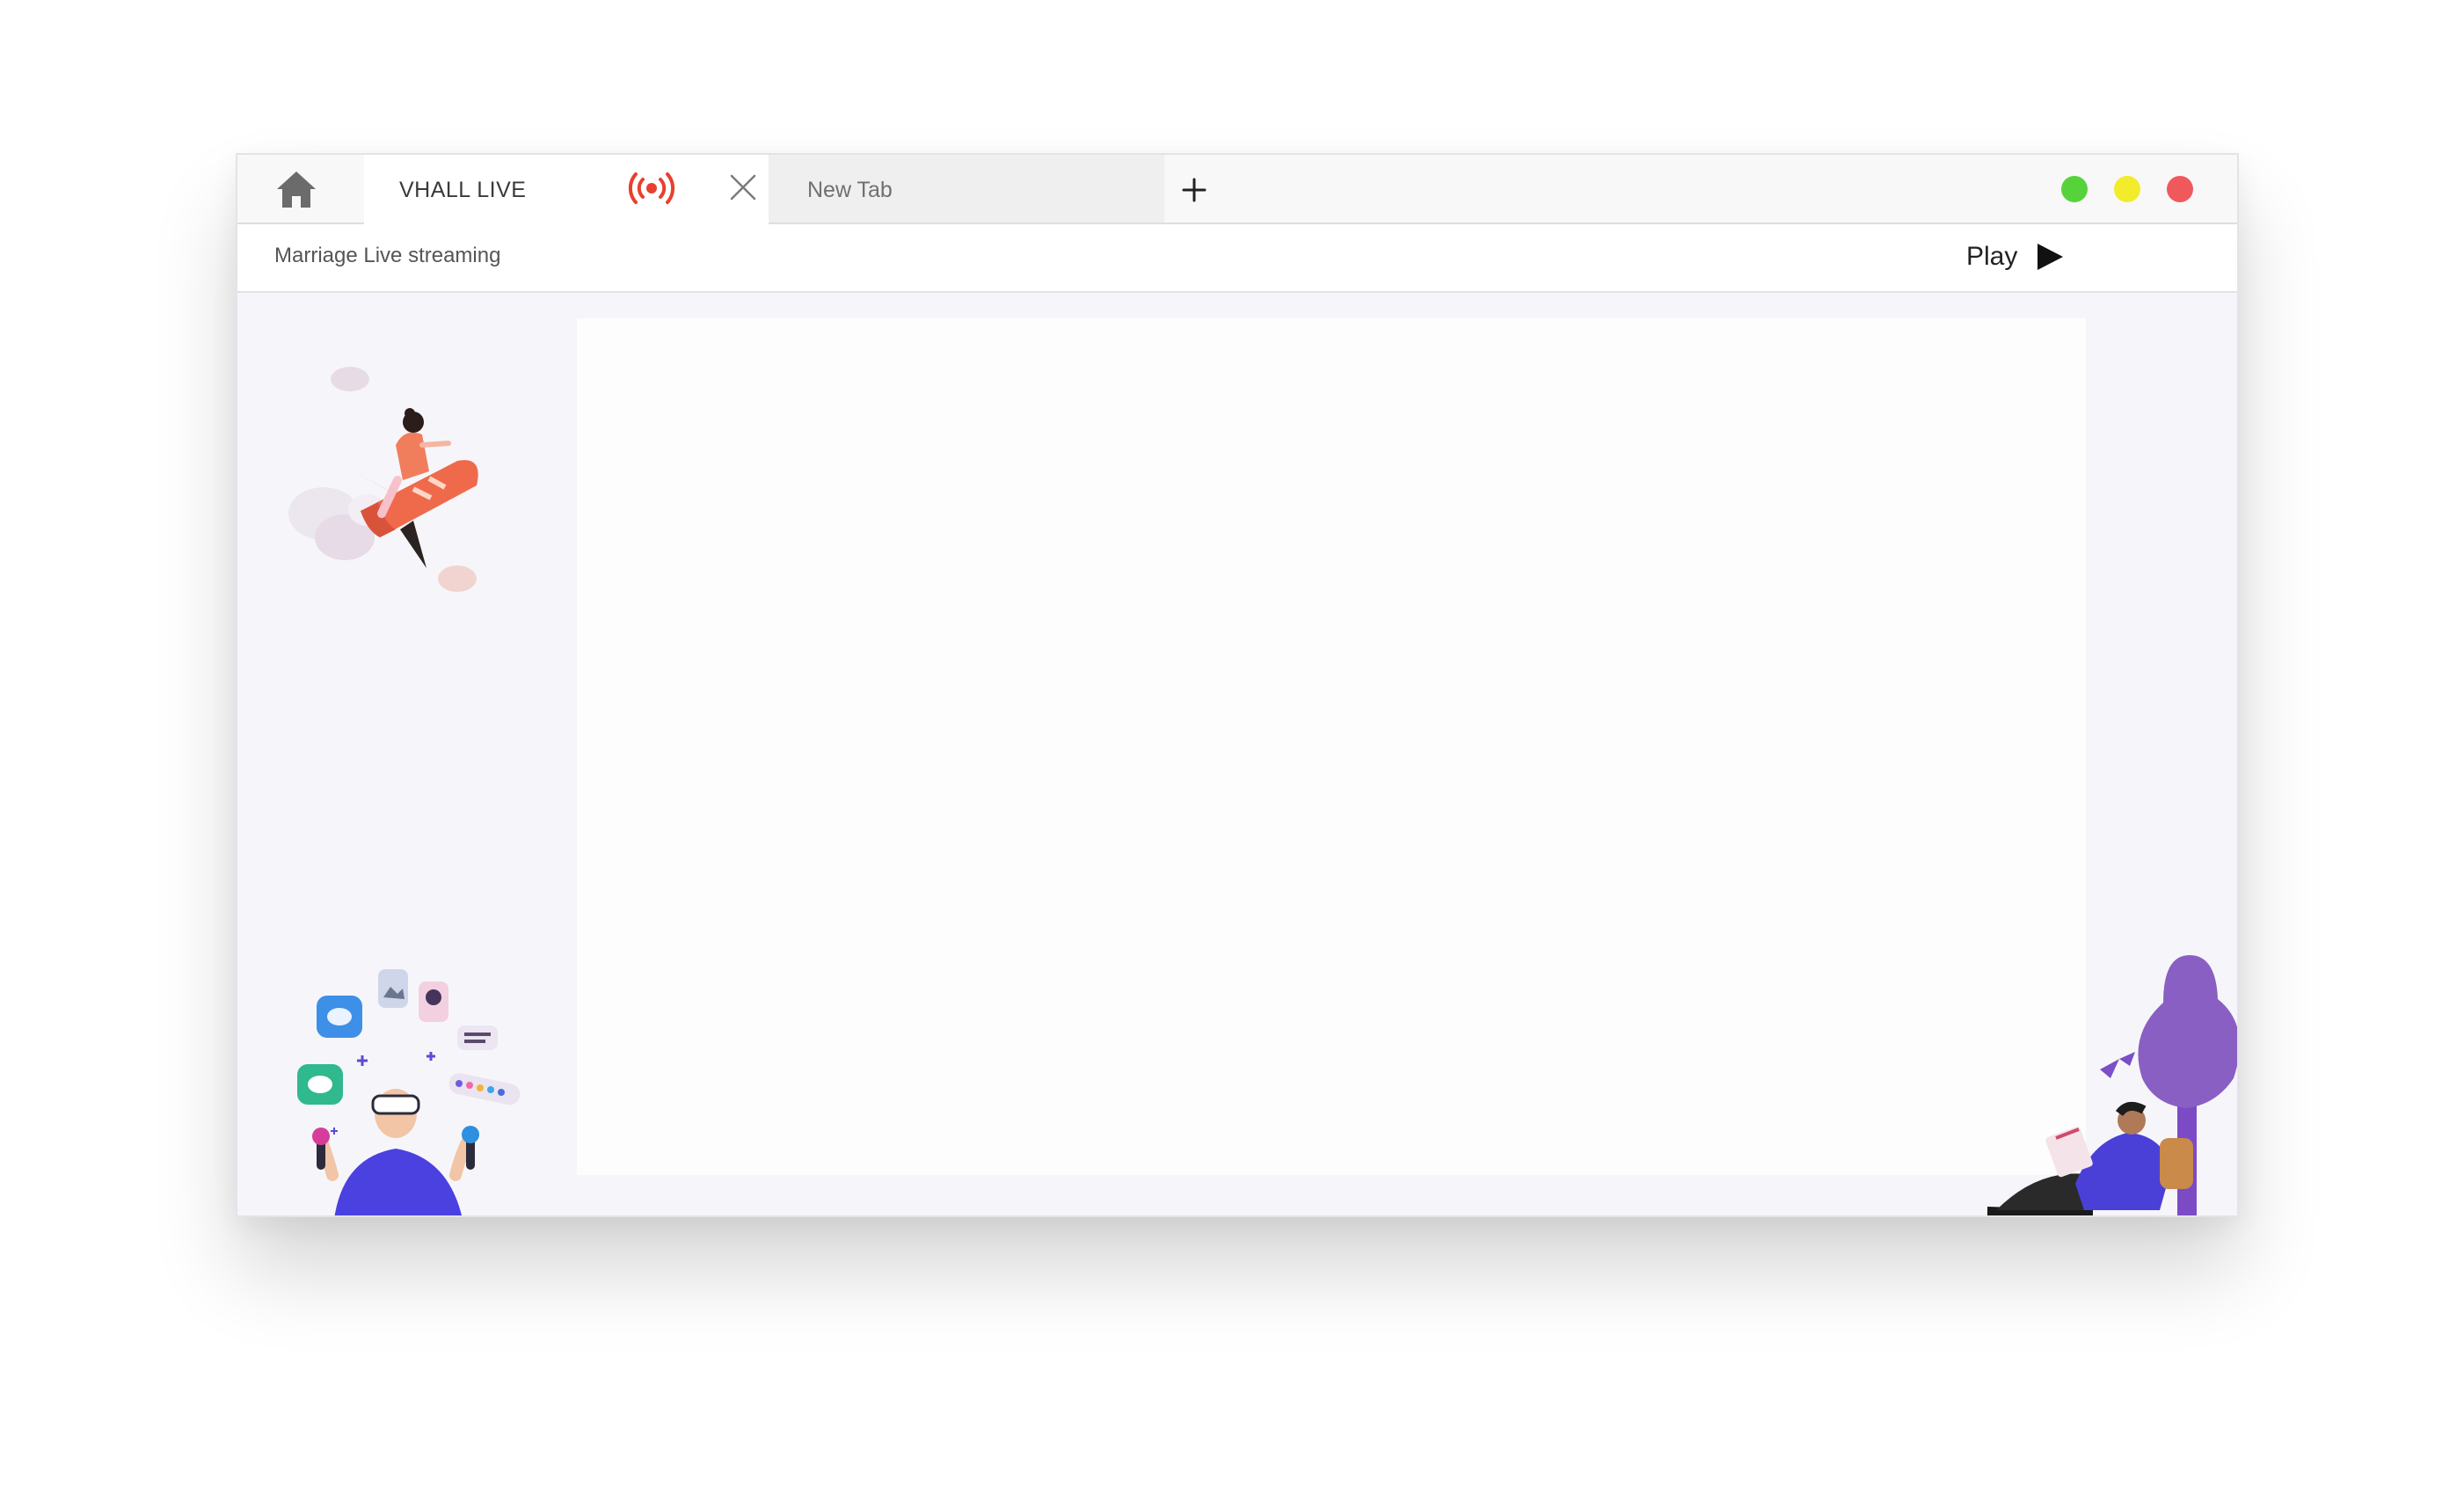 The height and width of the screenshot is (1496, 2464). I want to click on broadcast-icon, so click(652, 188).